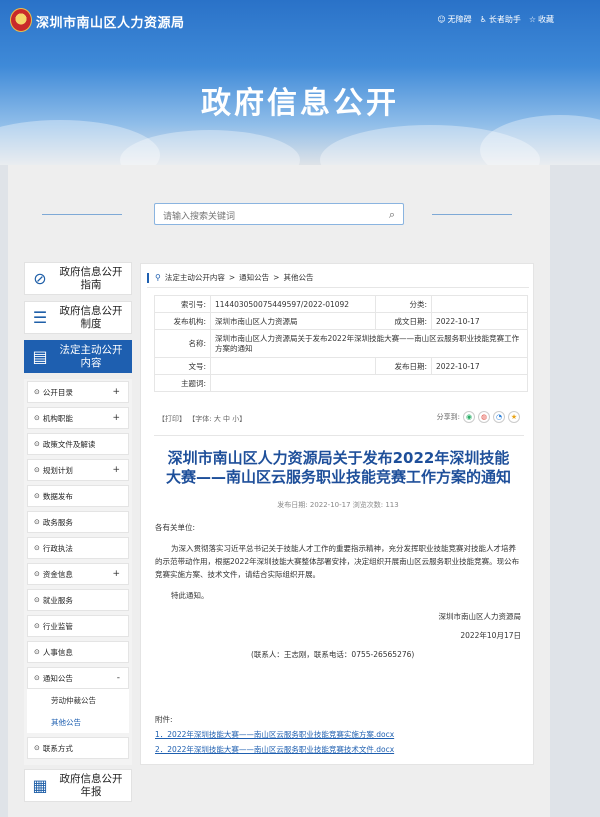 This screenshot has width=600, height=817. What do you see at coordinates (298, 277) in the screenshot?
I see `breadcrumb-link: 其他公告` at bounding box center [298, 277].